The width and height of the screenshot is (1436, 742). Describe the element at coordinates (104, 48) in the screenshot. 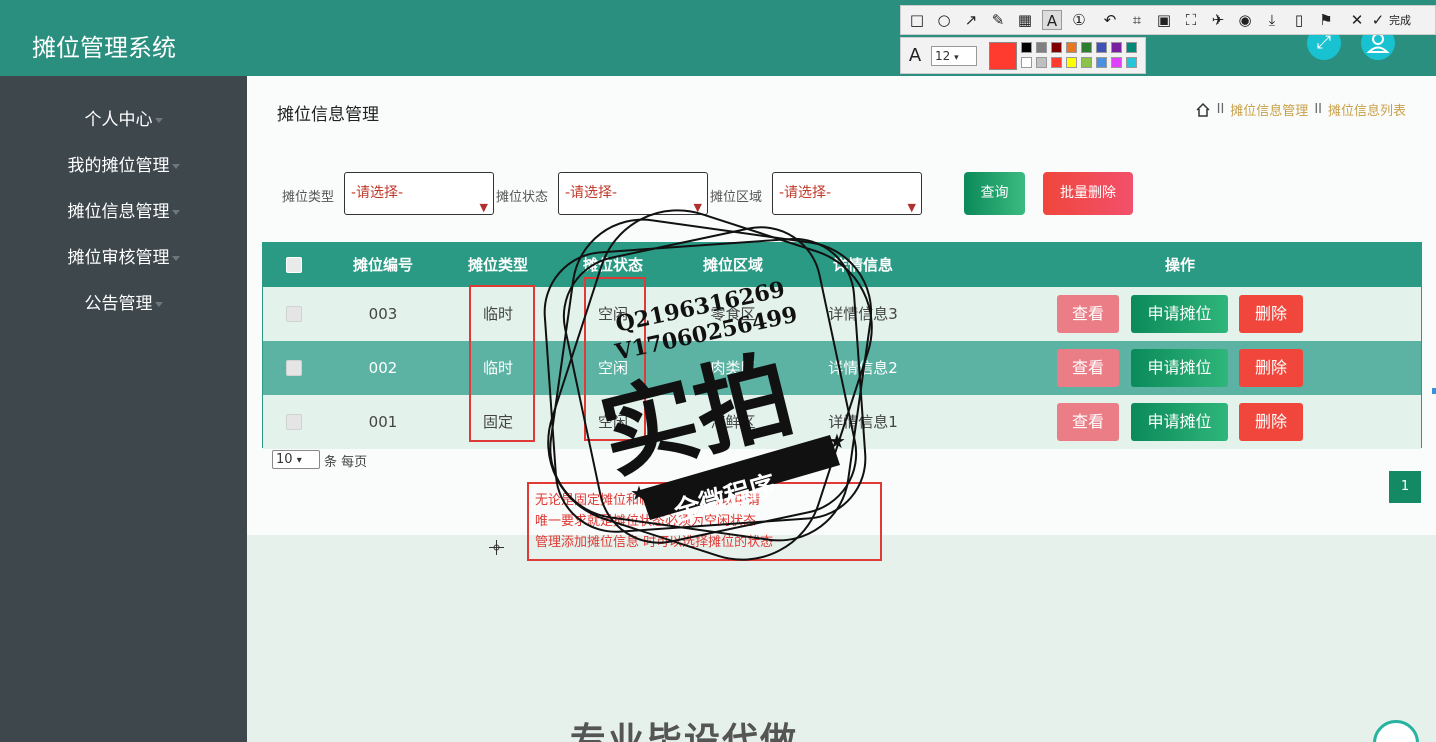

I see `app-title: 摊位管理系统` at that location.